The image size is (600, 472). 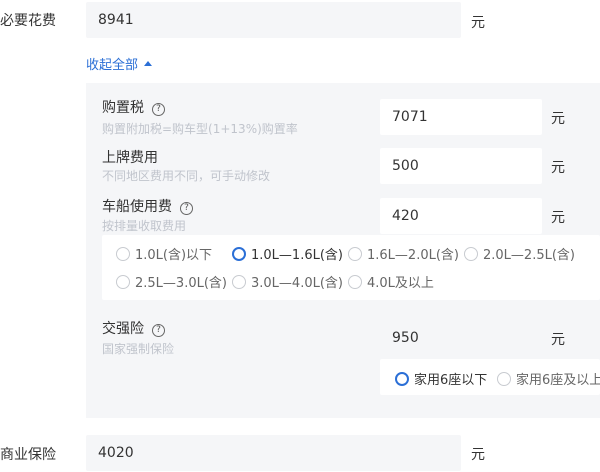 What do you see at coordinates (164, 253) in the screenshot?
I see `displacement-option: 1.0L(含)以下` at bounding box center [164, 253].